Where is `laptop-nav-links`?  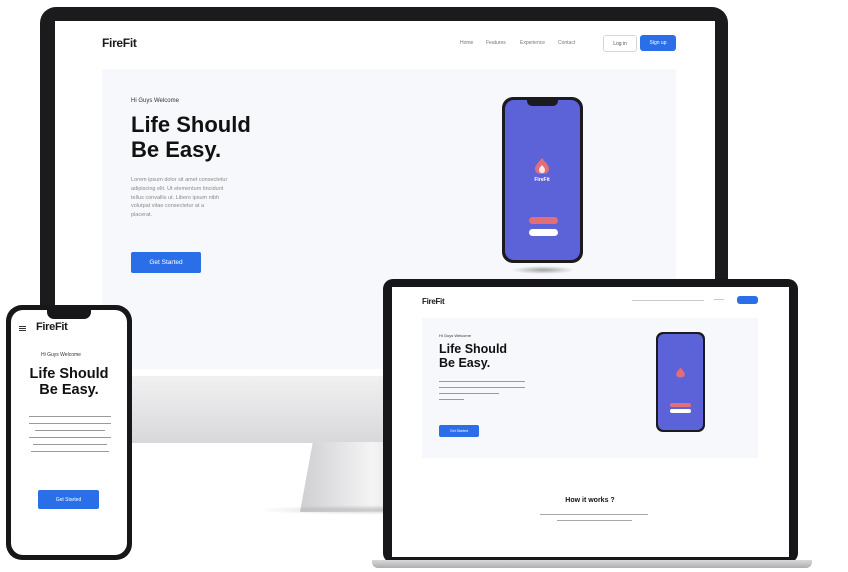
laptop-nav-links is located at coordinates (668, 300).